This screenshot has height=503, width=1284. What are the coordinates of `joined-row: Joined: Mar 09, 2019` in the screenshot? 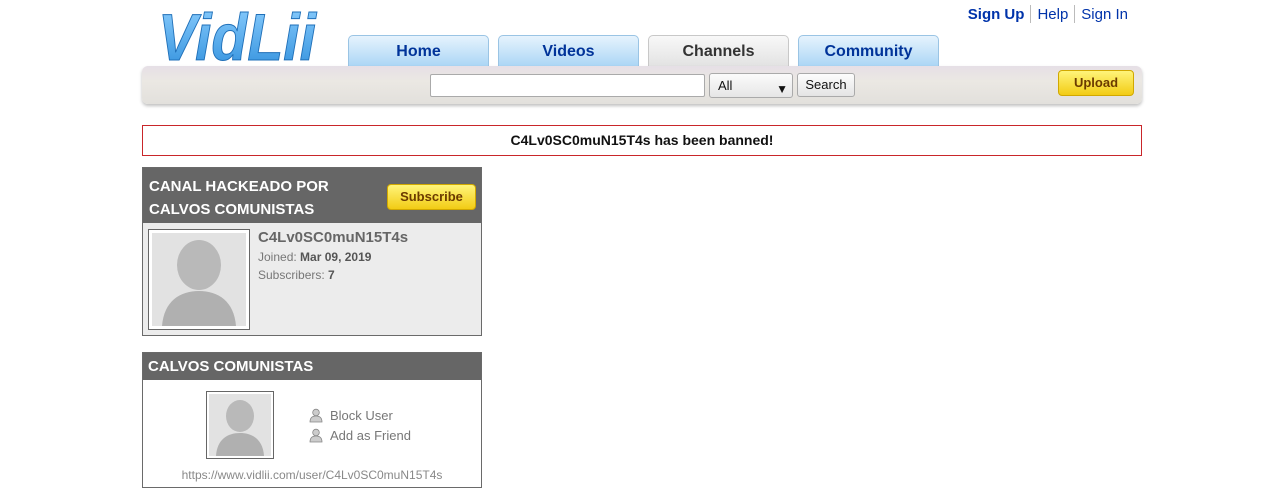 It's located at (333, 257).